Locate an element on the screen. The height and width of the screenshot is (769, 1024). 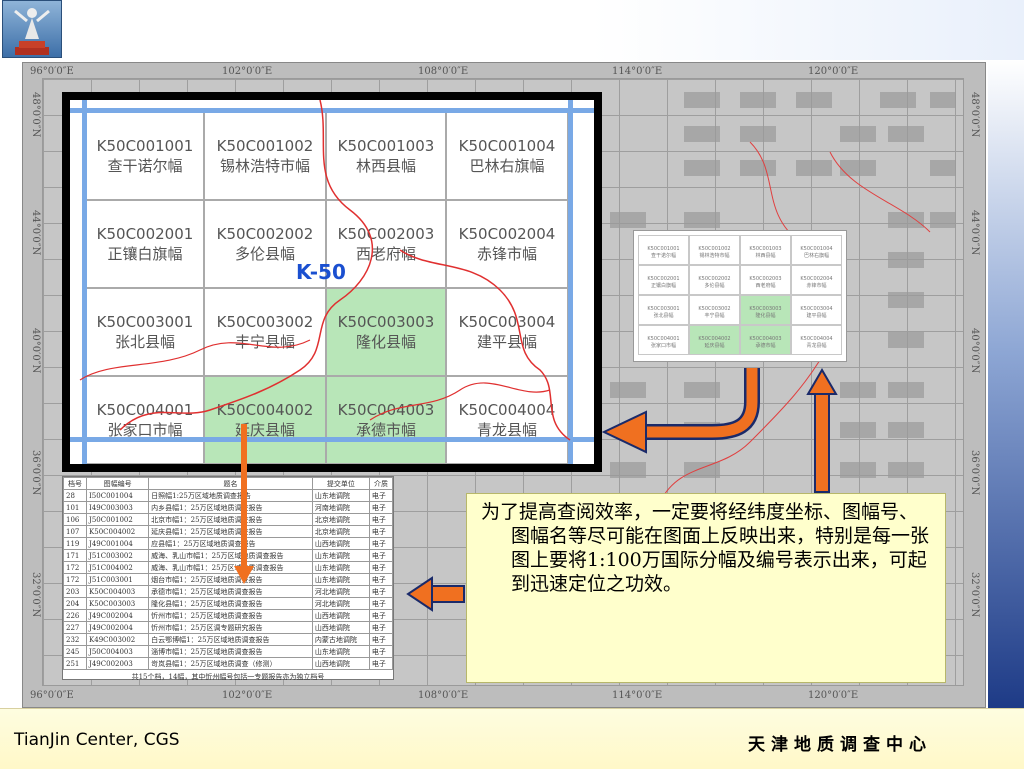
mini-sheet-cell-name: 锡林浩特市幅 is located at coordinates (714, 256).